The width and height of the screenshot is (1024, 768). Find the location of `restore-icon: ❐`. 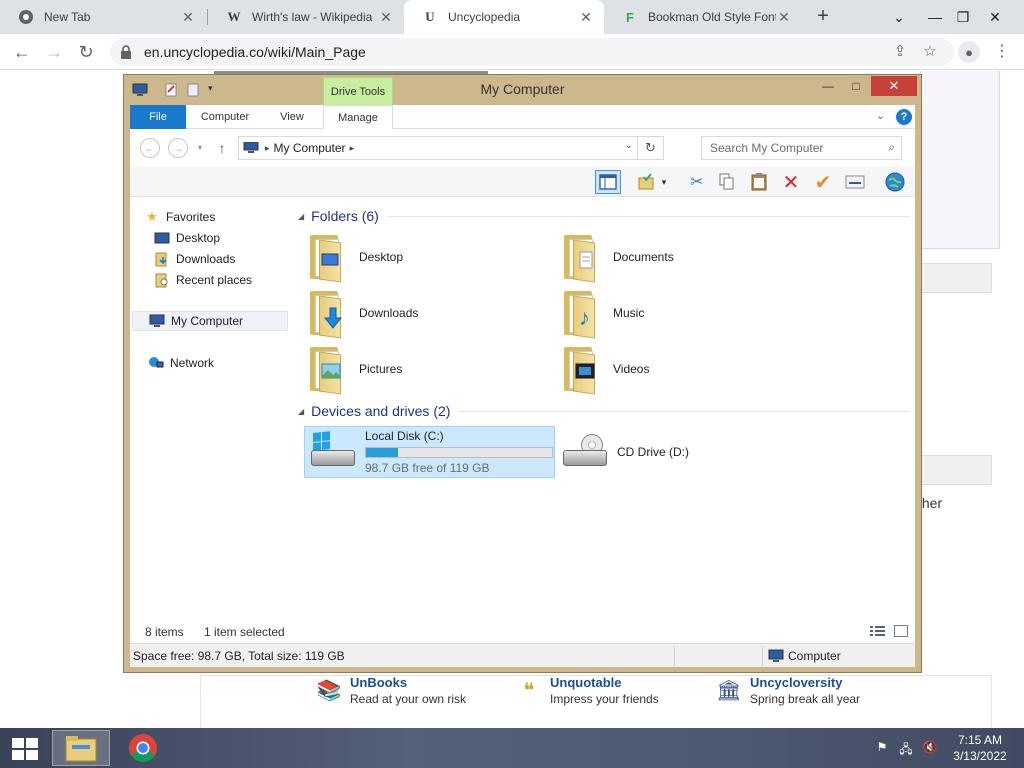

restore-icon: ❐ is located at coordinates (963, 17).